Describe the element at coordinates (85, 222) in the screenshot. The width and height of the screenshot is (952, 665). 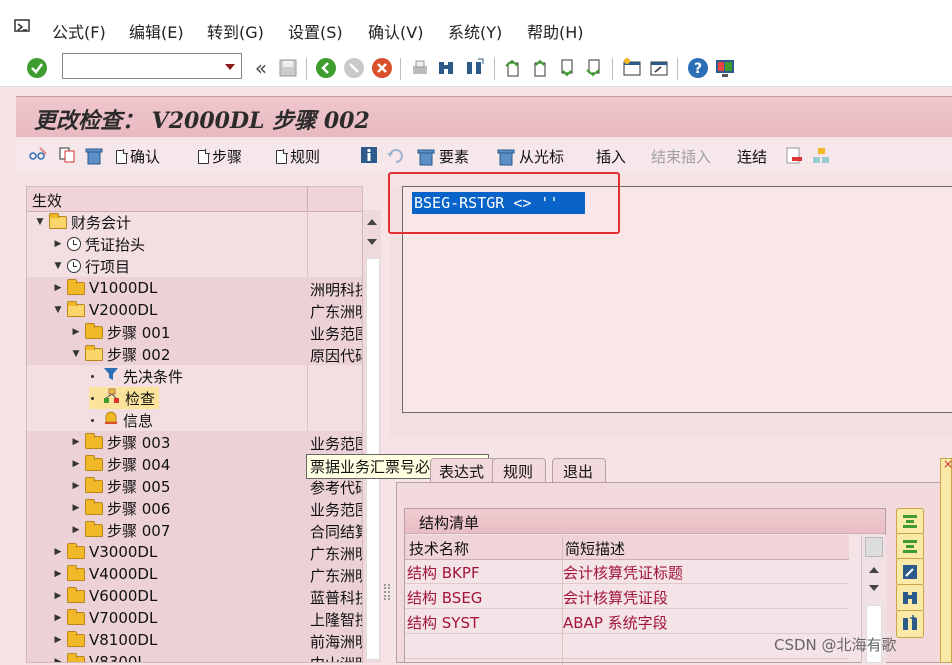
I see `tree-node-label-wrap: ▼ 财务会计` at that location.